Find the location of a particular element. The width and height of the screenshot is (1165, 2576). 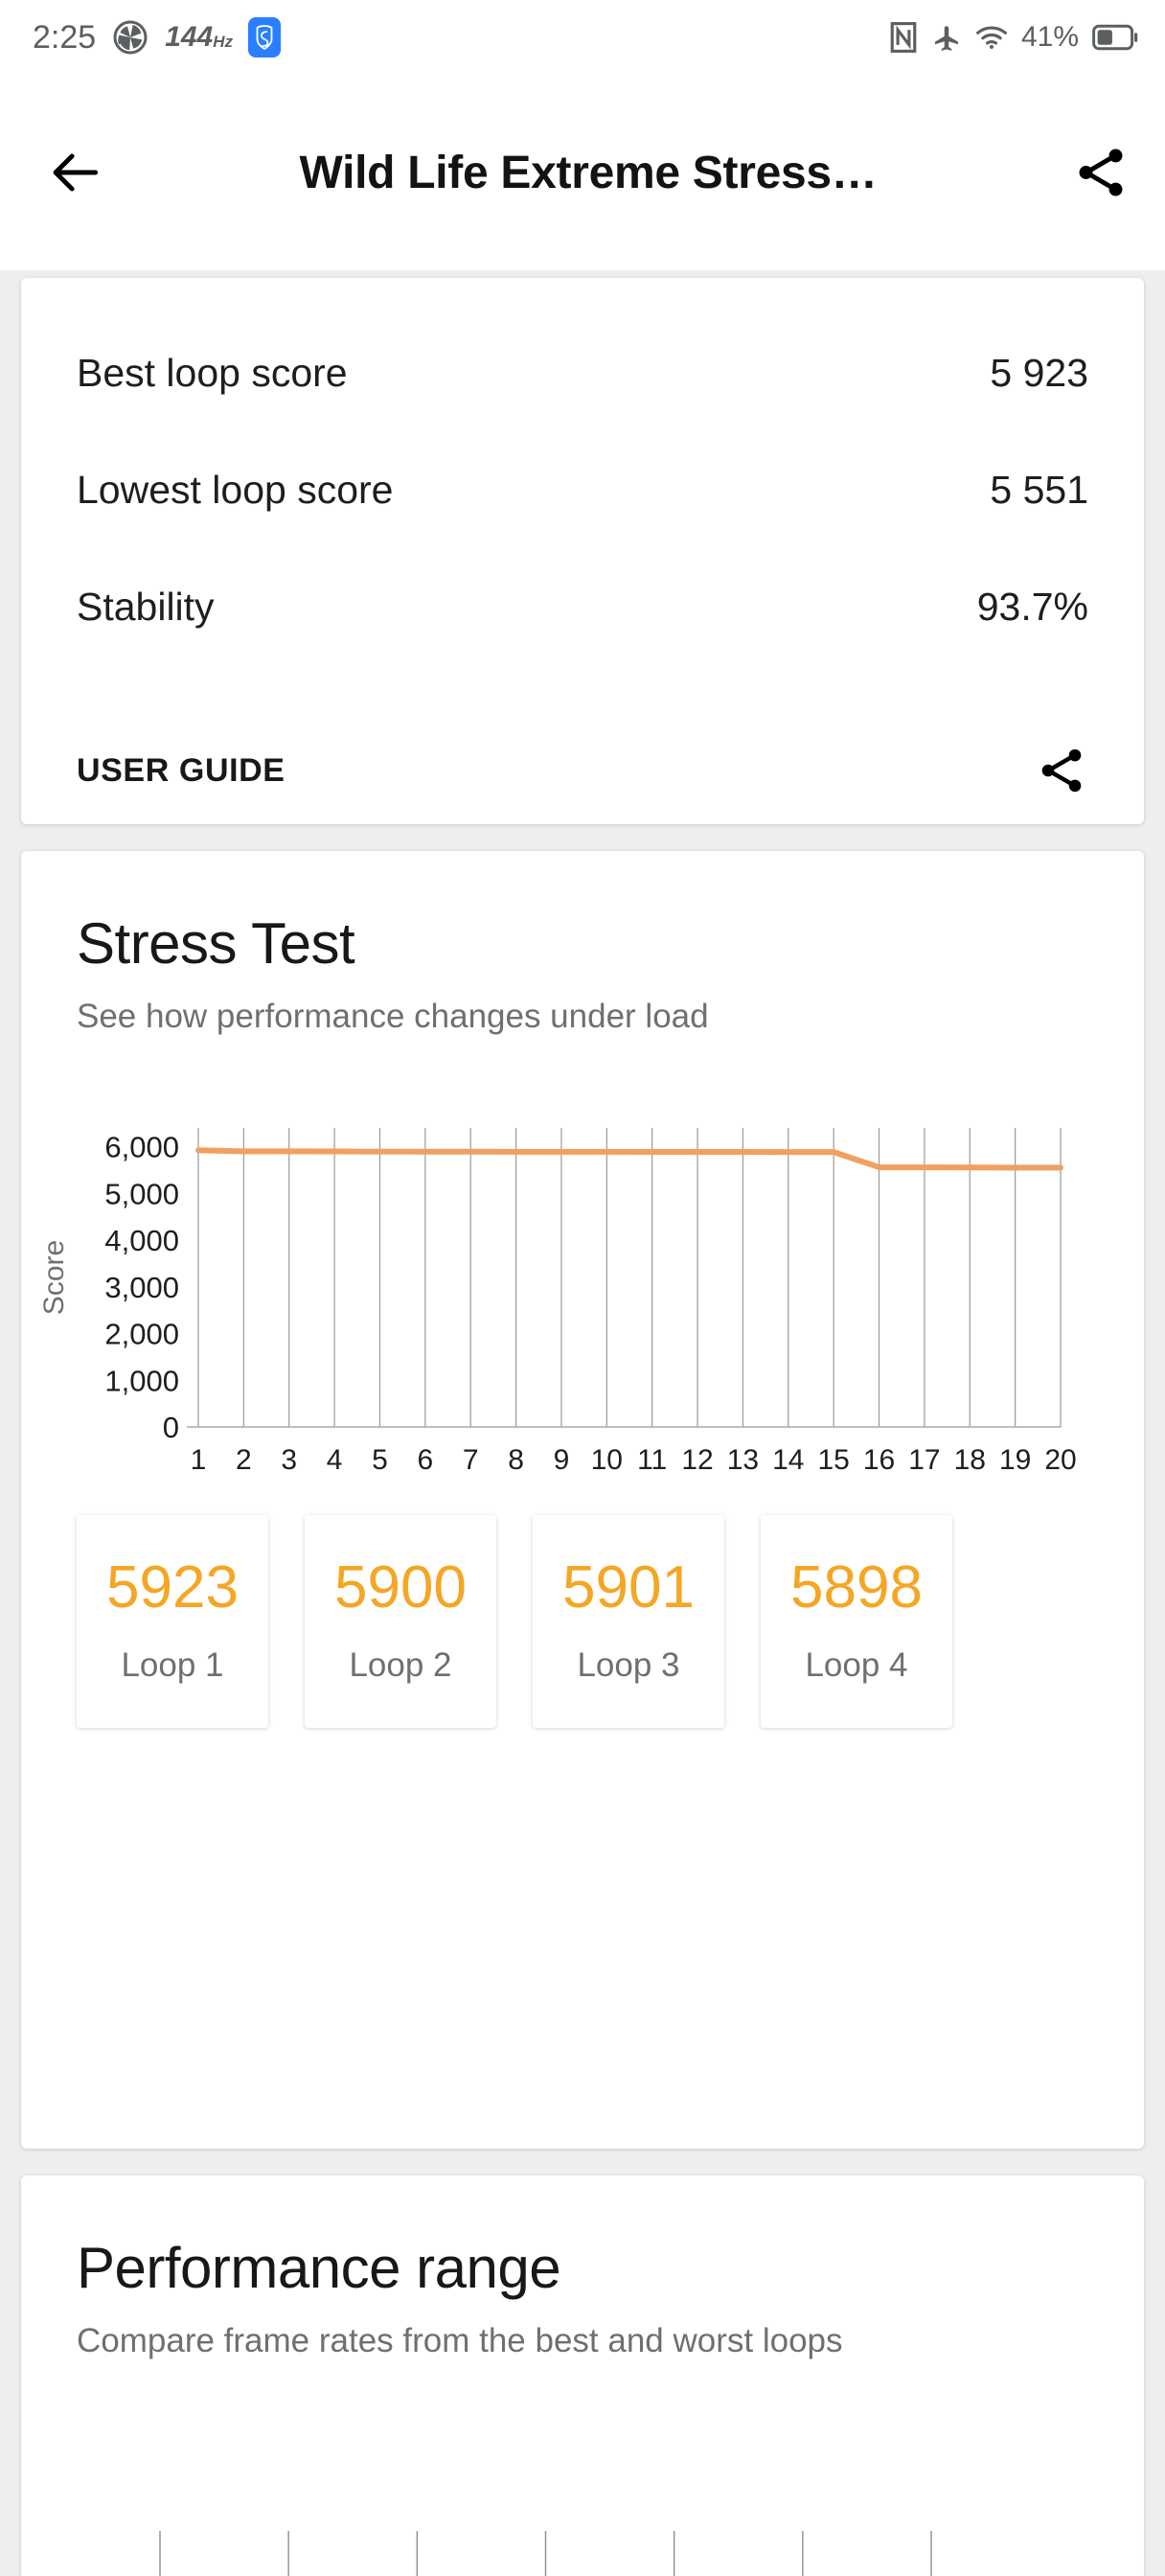

status-bar-left: 2:25 144 Hz is located at coordinates (157, 37).